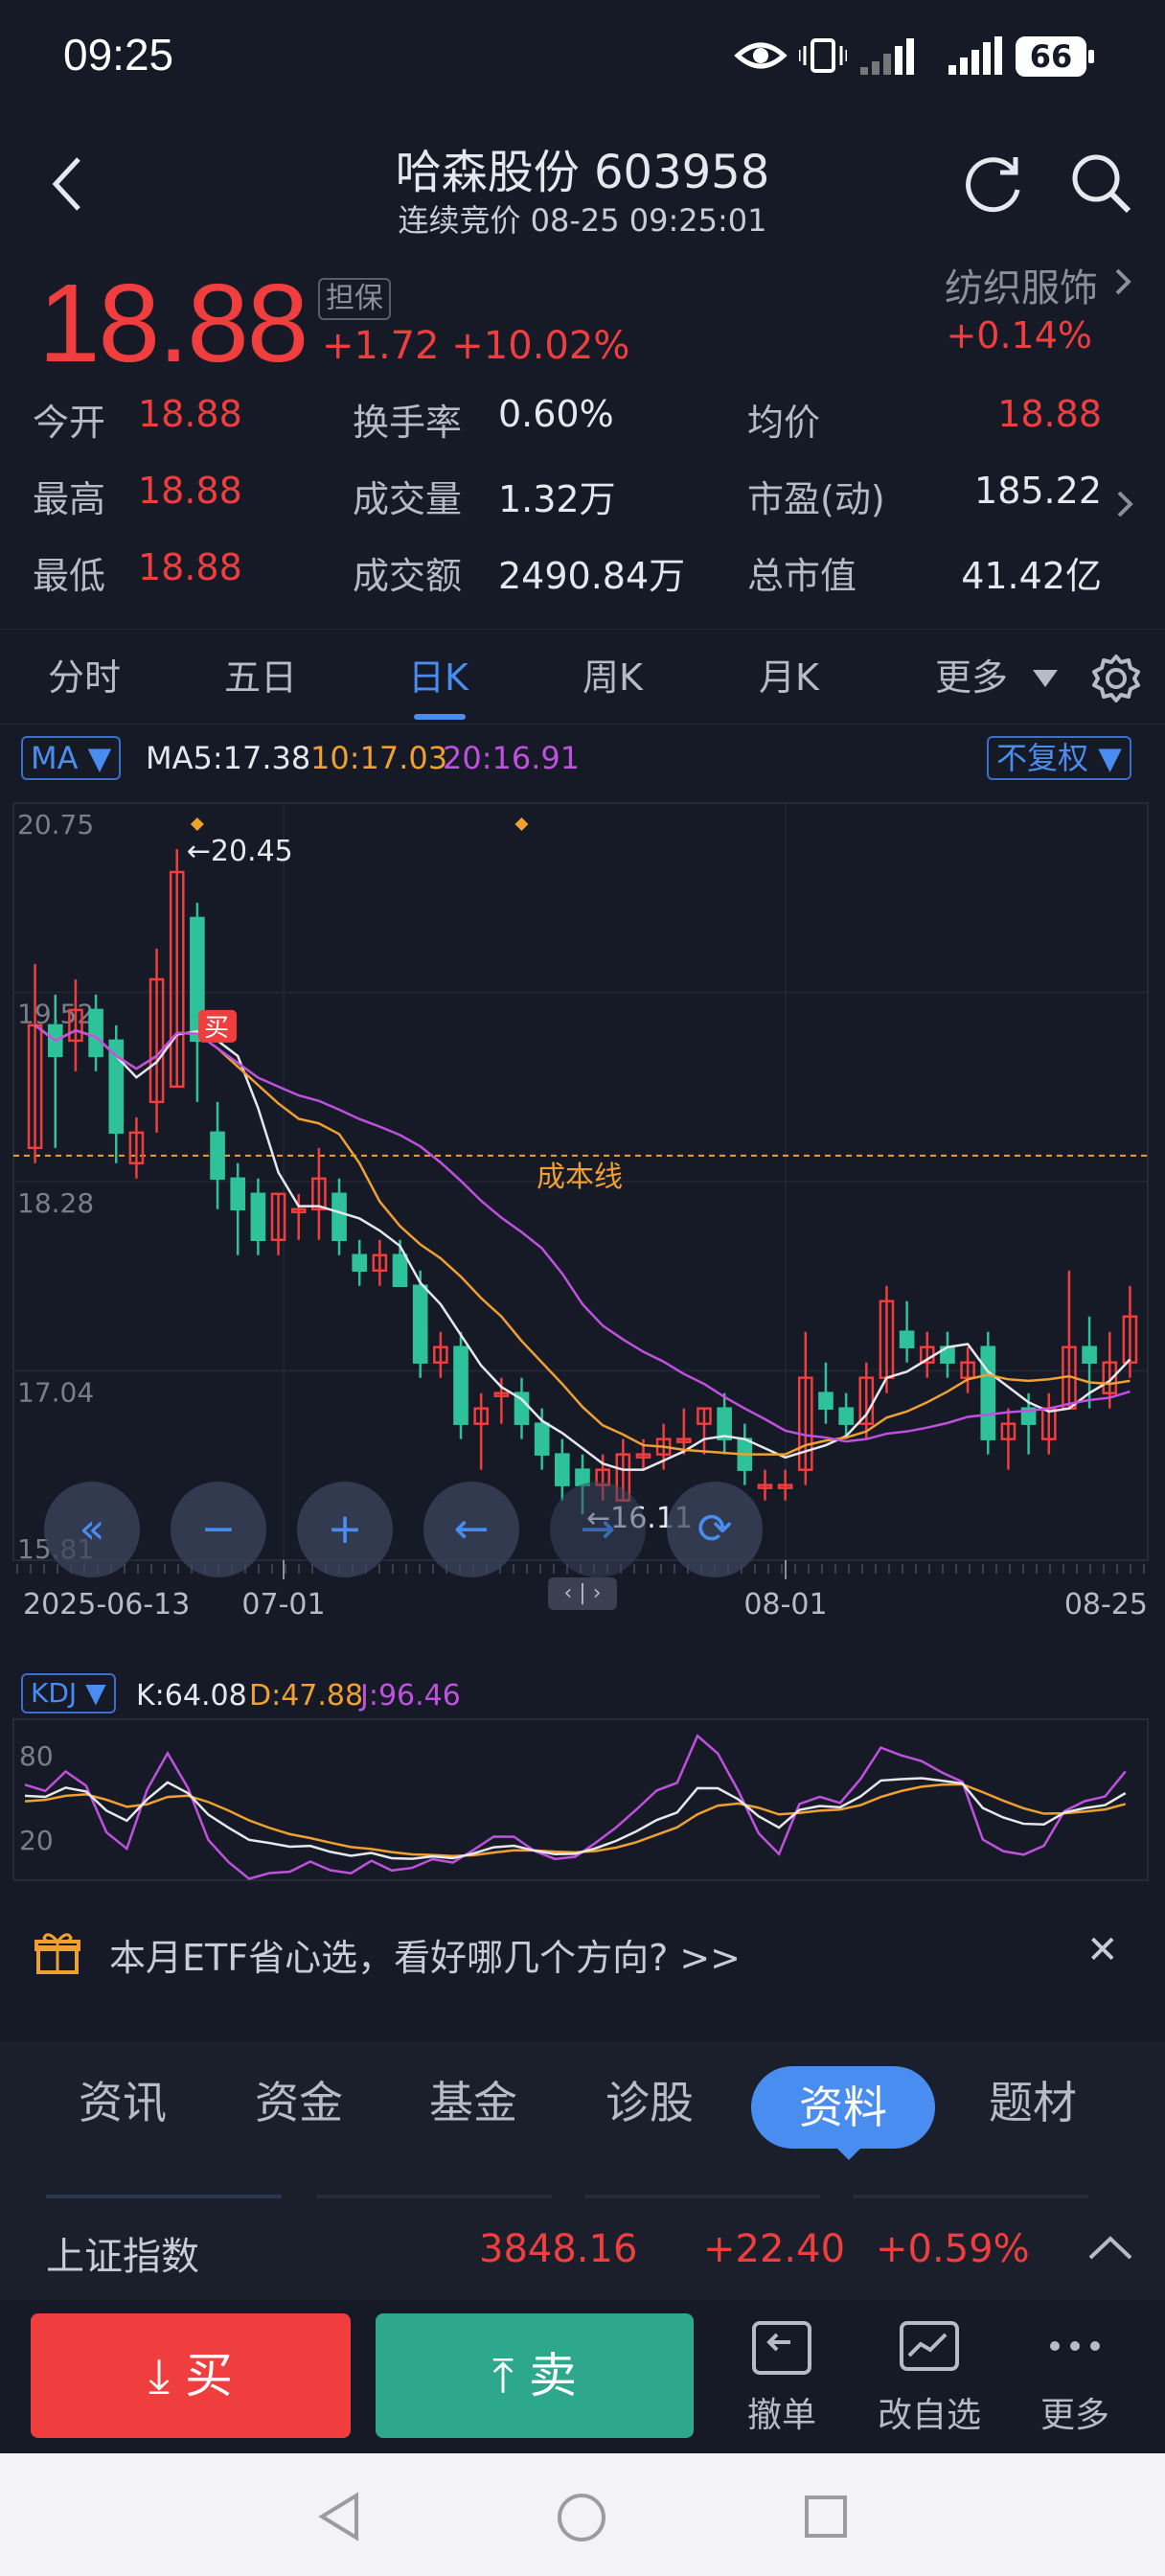 The width and height of the screenshot is (1165, 2576). I want to click on tab-weekly-k: 周K, so click(612, 677).